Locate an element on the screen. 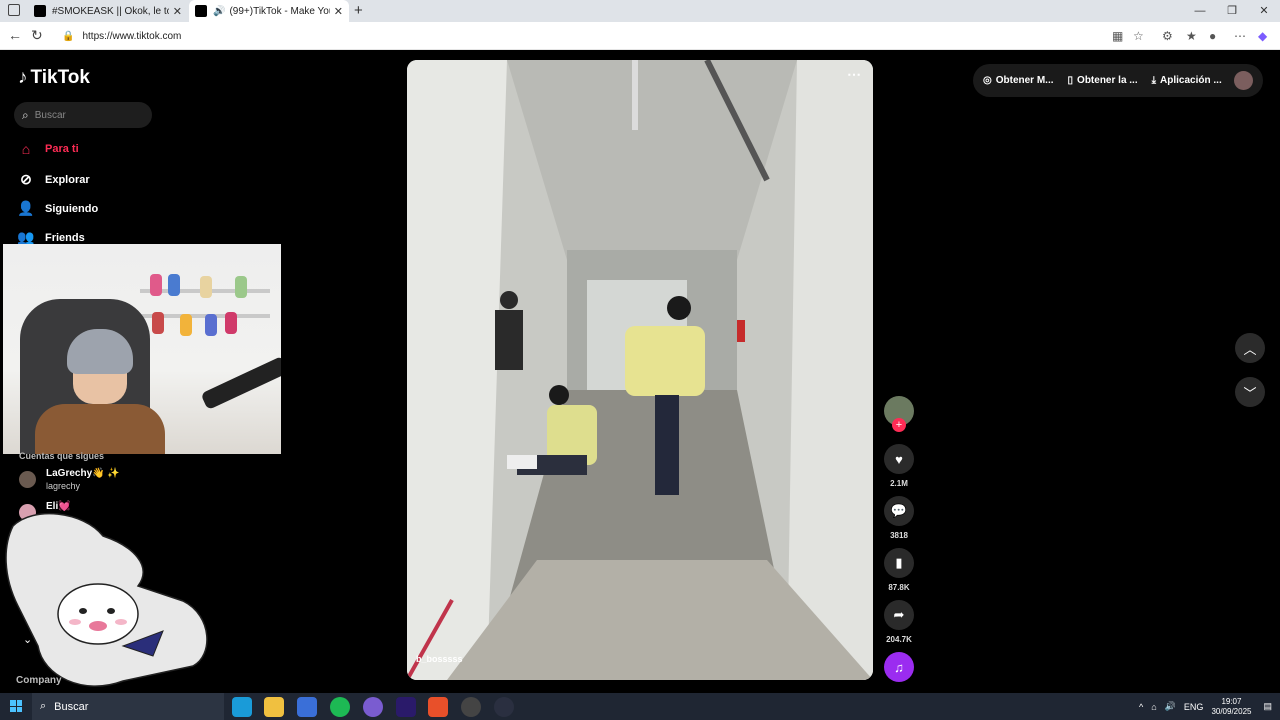 The image size is (1280, 720). home-icon: ⌂ is located at coordinates (26, 149).